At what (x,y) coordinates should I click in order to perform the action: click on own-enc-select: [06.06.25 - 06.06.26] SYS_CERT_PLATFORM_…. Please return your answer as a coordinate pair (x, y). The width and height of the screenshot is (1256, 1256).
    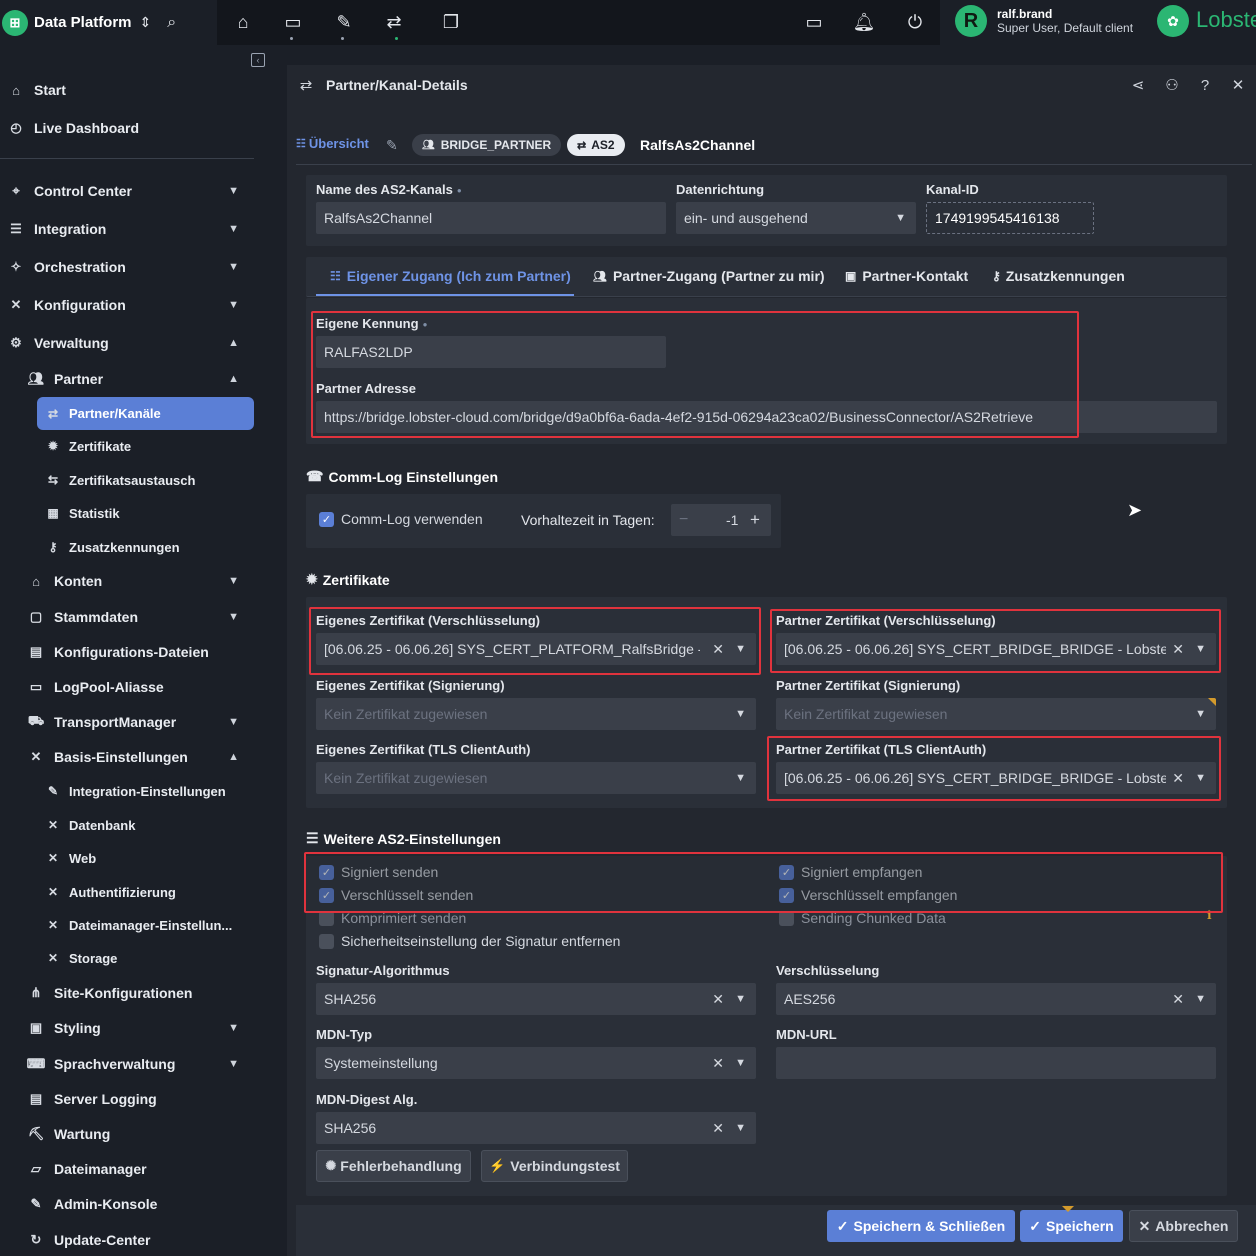
    Looking at the image, I should click on (536, 649).